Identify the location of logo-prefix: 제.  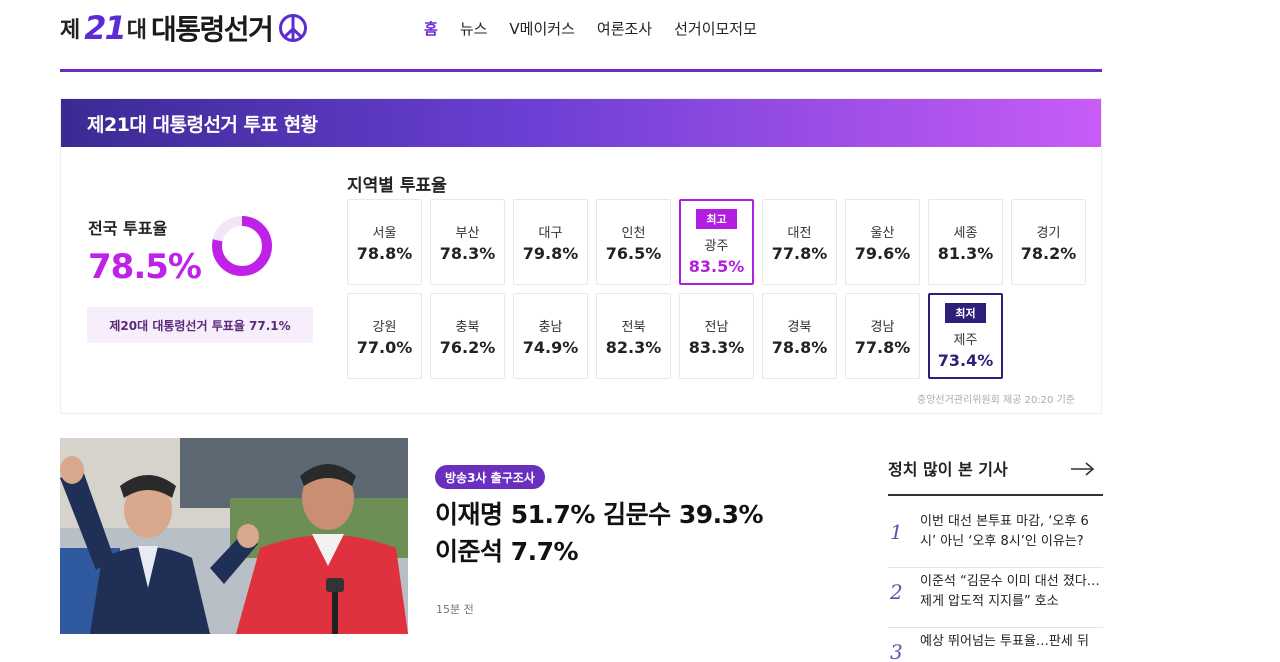
(70, 30).